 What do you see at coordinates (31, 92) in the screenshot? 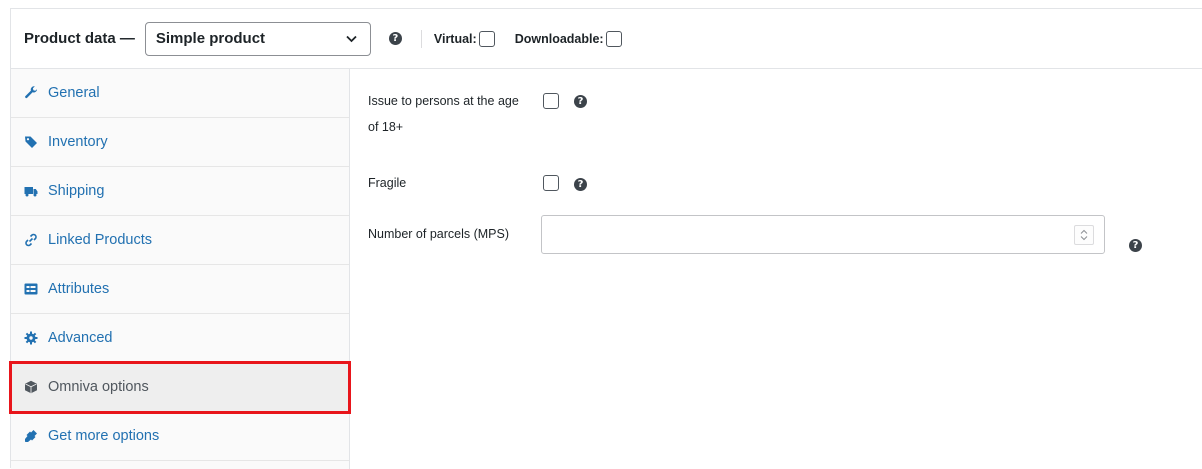
I see `wrench-icon` at bounding box center [31, 92].